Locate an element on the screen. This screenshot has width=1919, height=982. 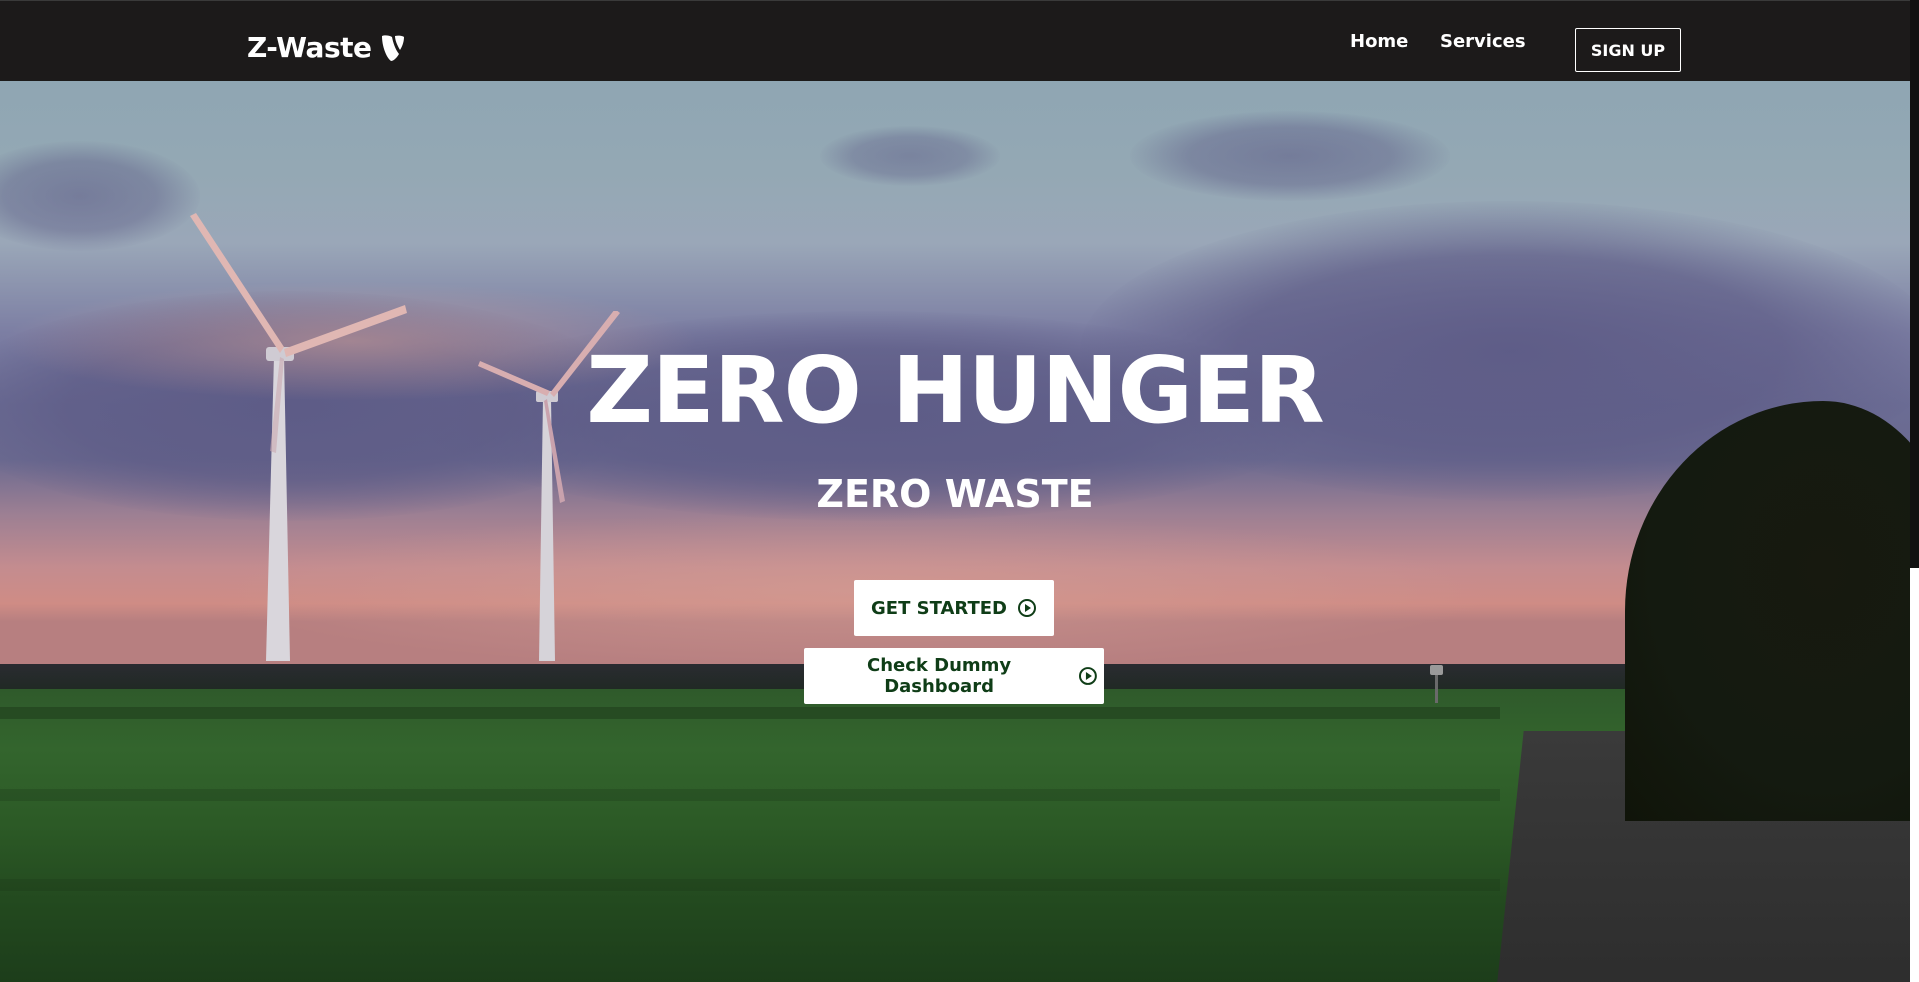
check-dashboard-button: Check Dummy Dashboard is located at coordinates (954, 676).